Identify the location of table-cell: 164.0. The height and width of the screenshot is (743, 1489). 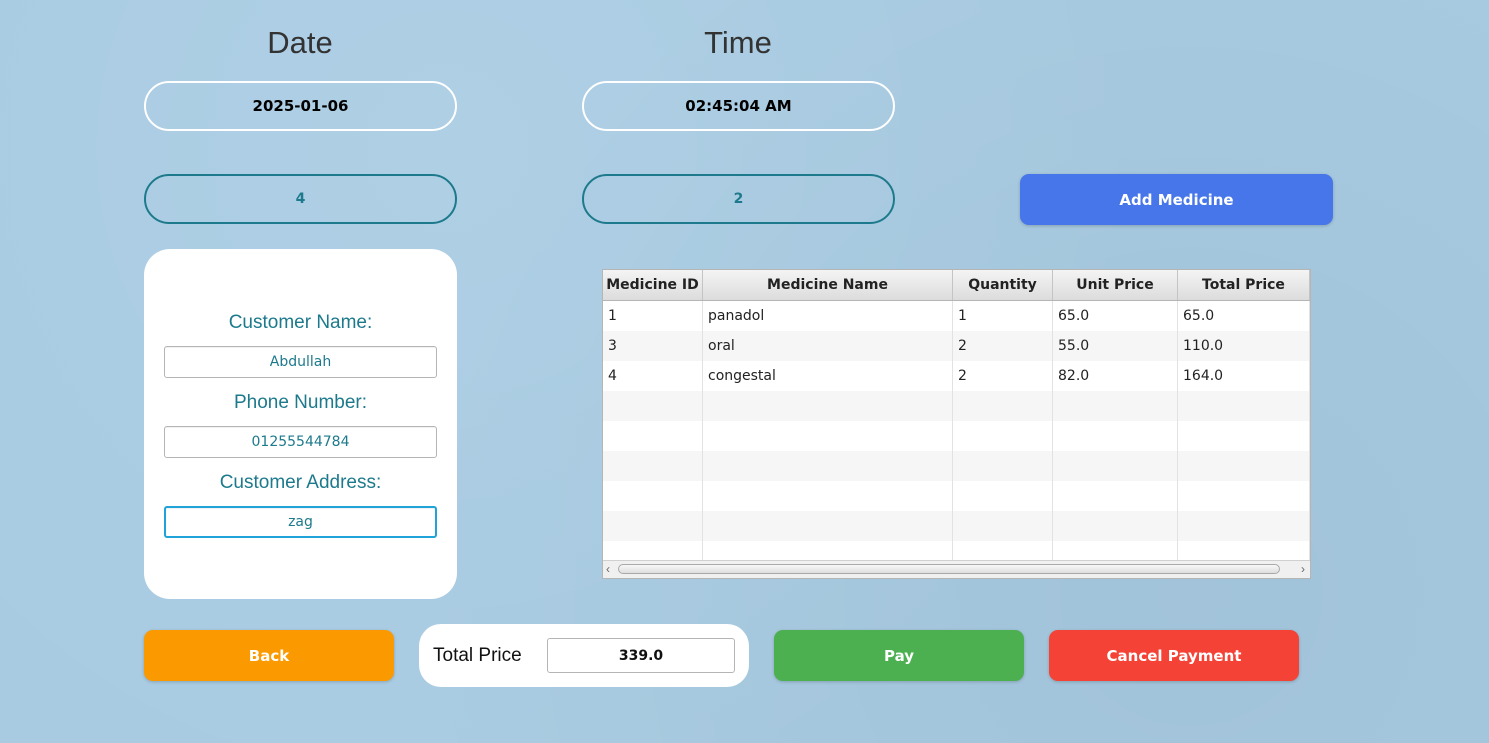
(1244, 376).